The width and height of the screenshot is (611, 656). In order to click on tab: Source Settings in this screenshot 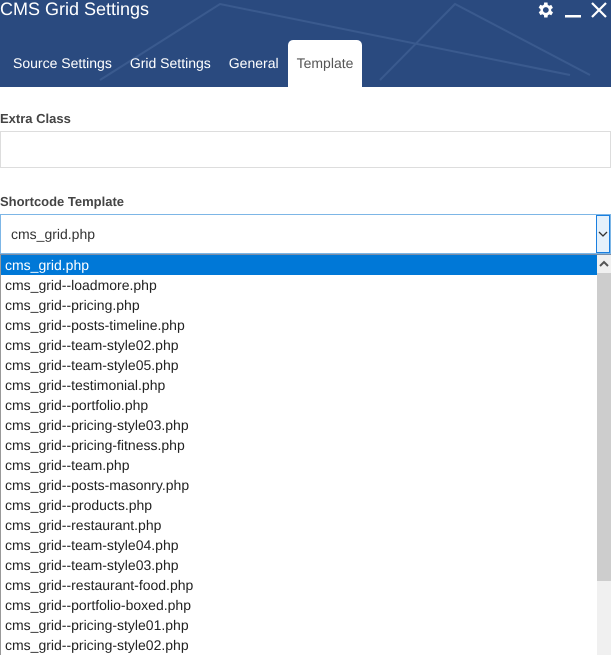, I will do `click(62, 63)`.